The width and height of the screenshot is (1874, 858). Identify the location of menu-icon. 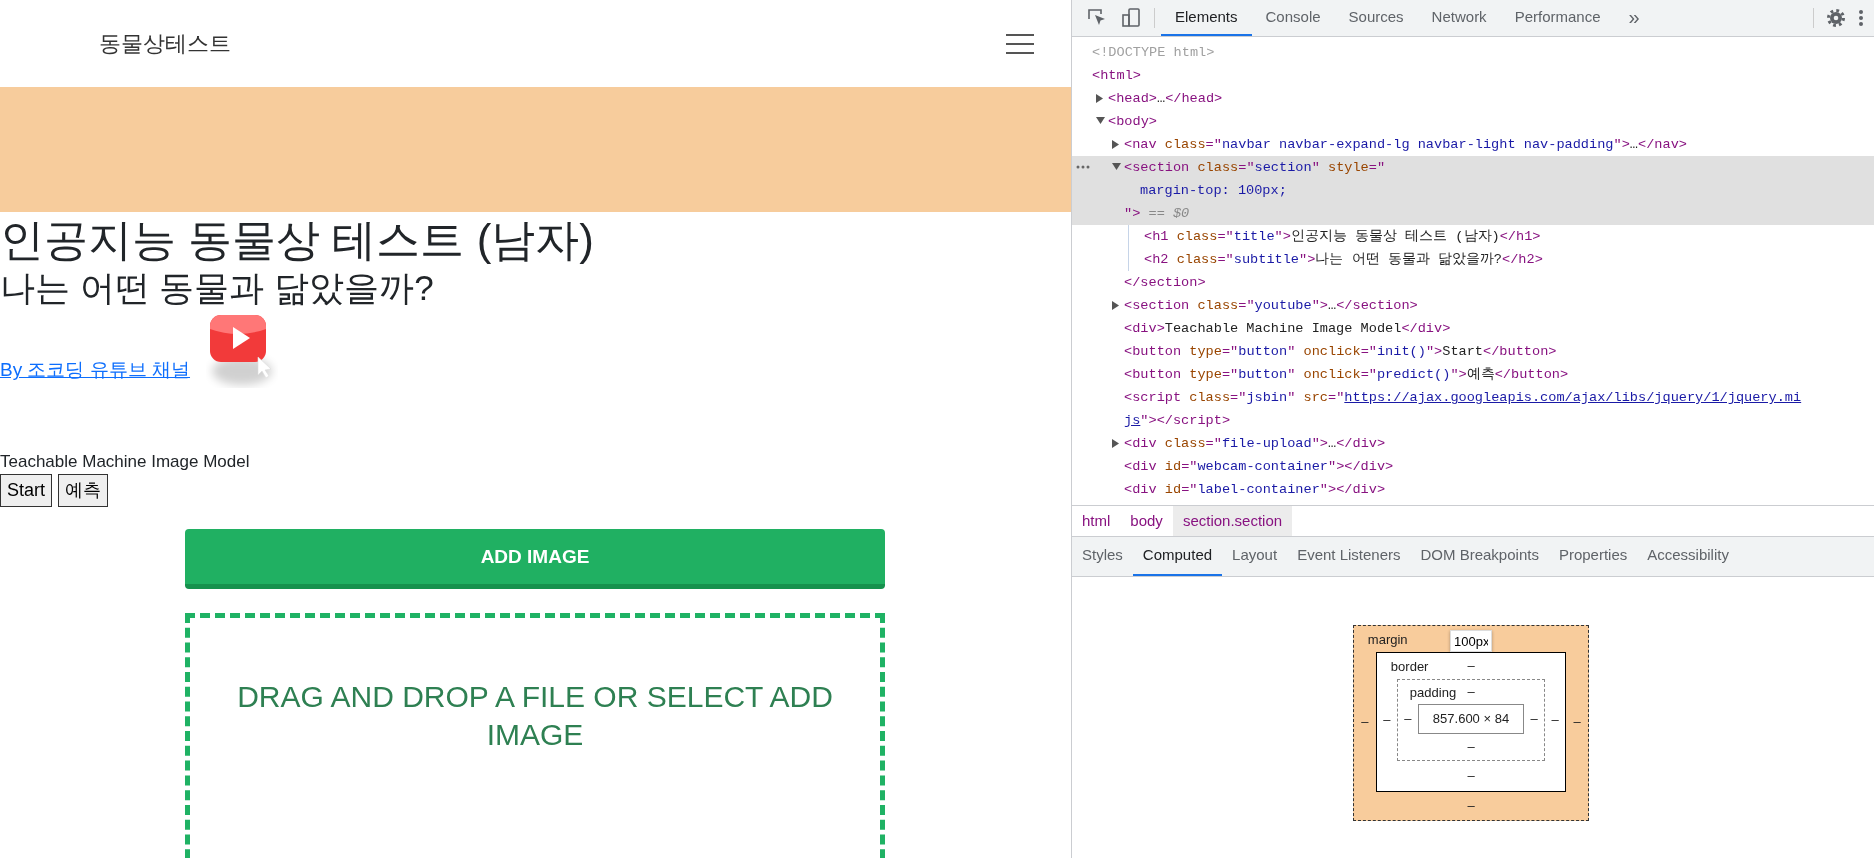
(1020, 43).